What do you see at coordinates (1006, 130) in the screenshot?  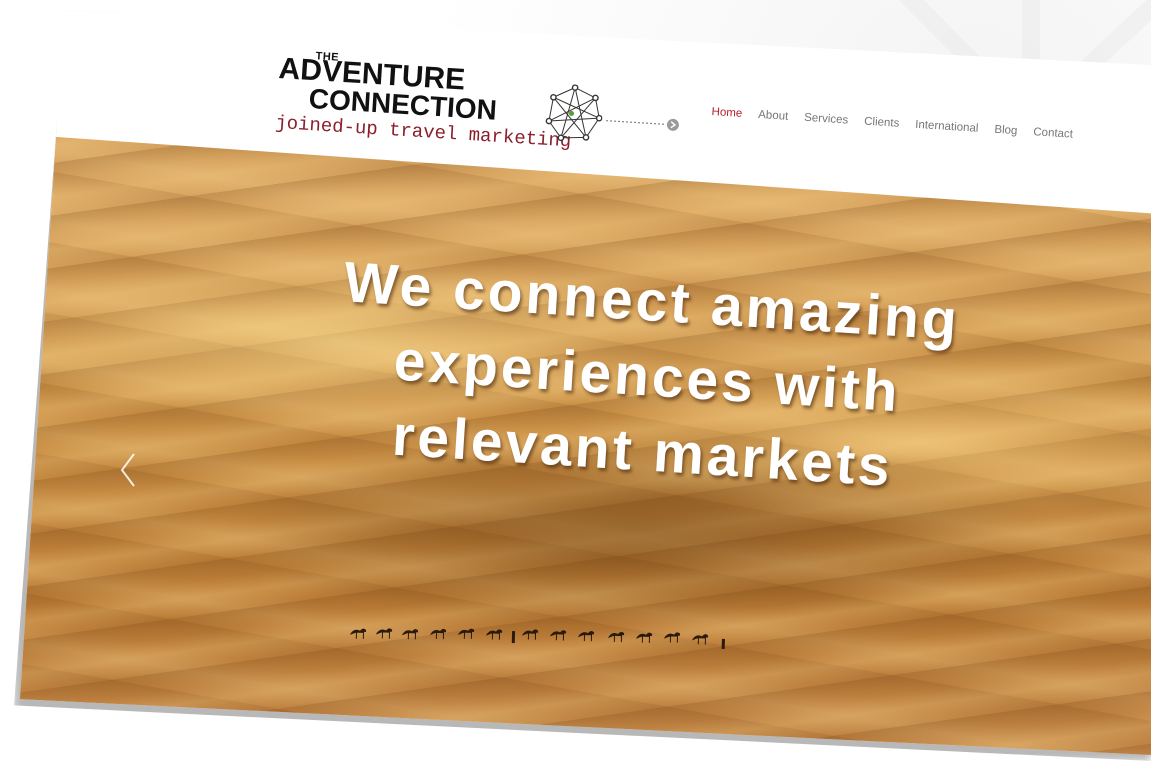 I see `nav-blog: Blog` at bounding box center [1006, 130].